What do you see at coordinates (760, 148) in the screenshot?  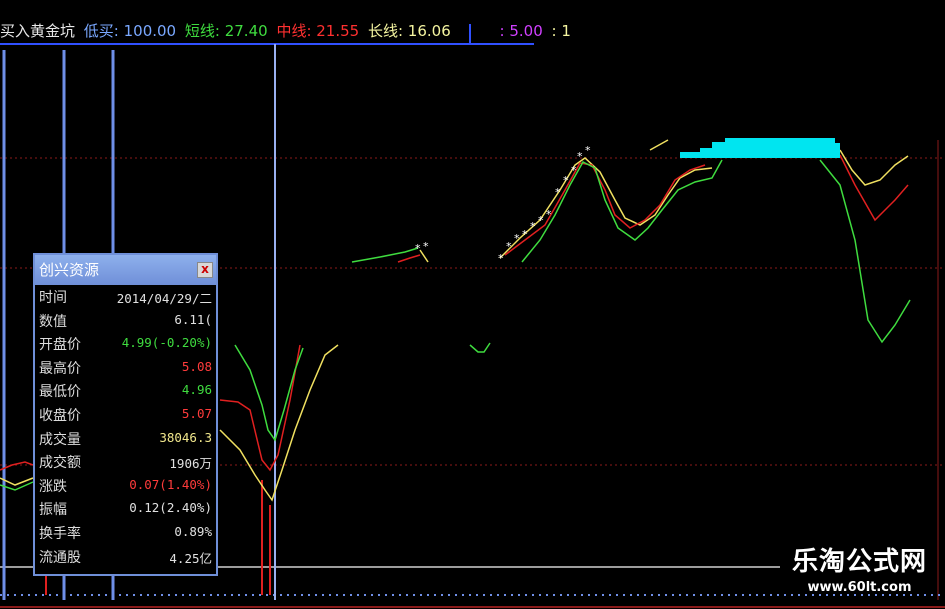 I see `cyan-signal-band` at bounding box center [760, 148].